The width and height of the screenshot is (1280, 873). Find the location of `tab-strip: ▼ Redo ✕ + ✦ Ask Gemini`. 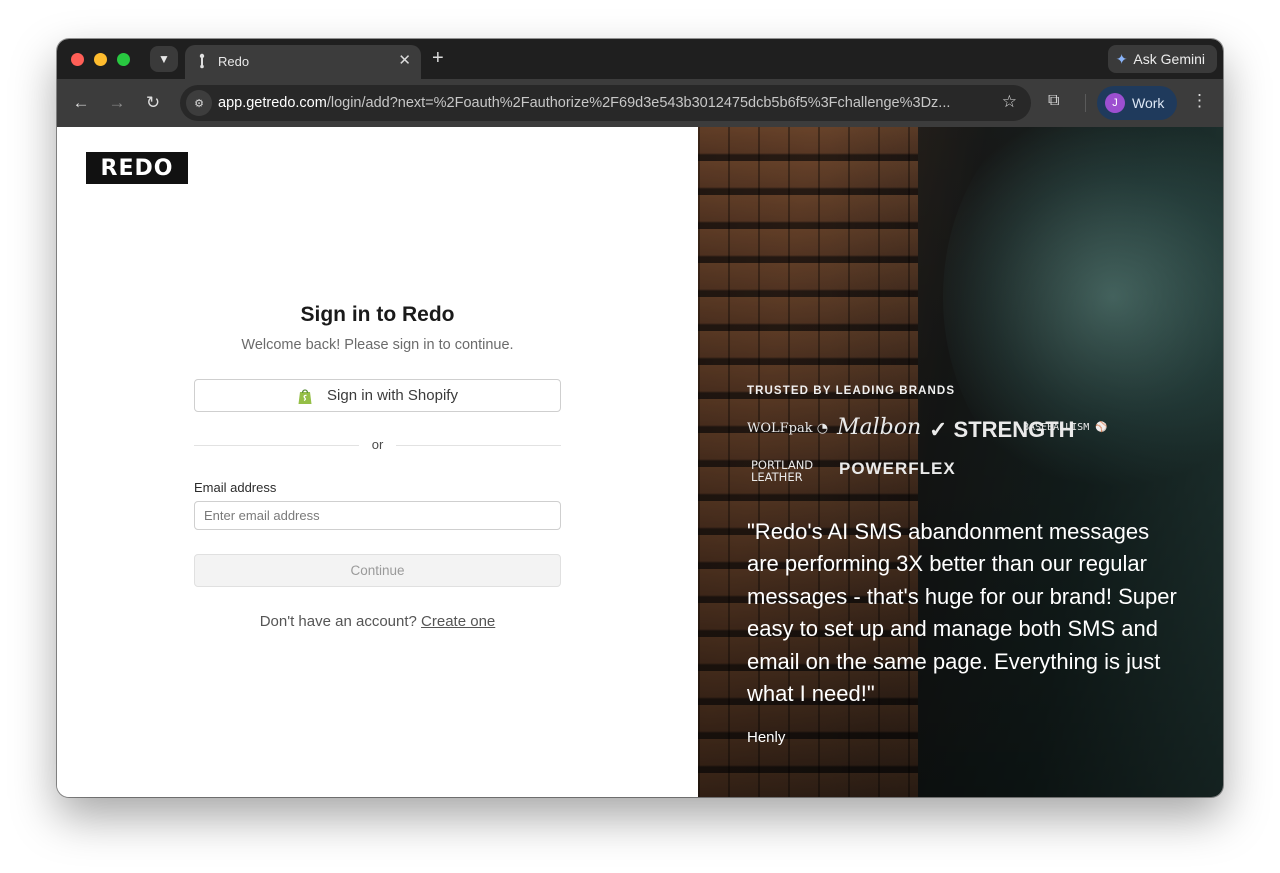

tab-strip: ▼ Redo ✕ + ✦ Ask Gemini is located at coordinates (640, 59).